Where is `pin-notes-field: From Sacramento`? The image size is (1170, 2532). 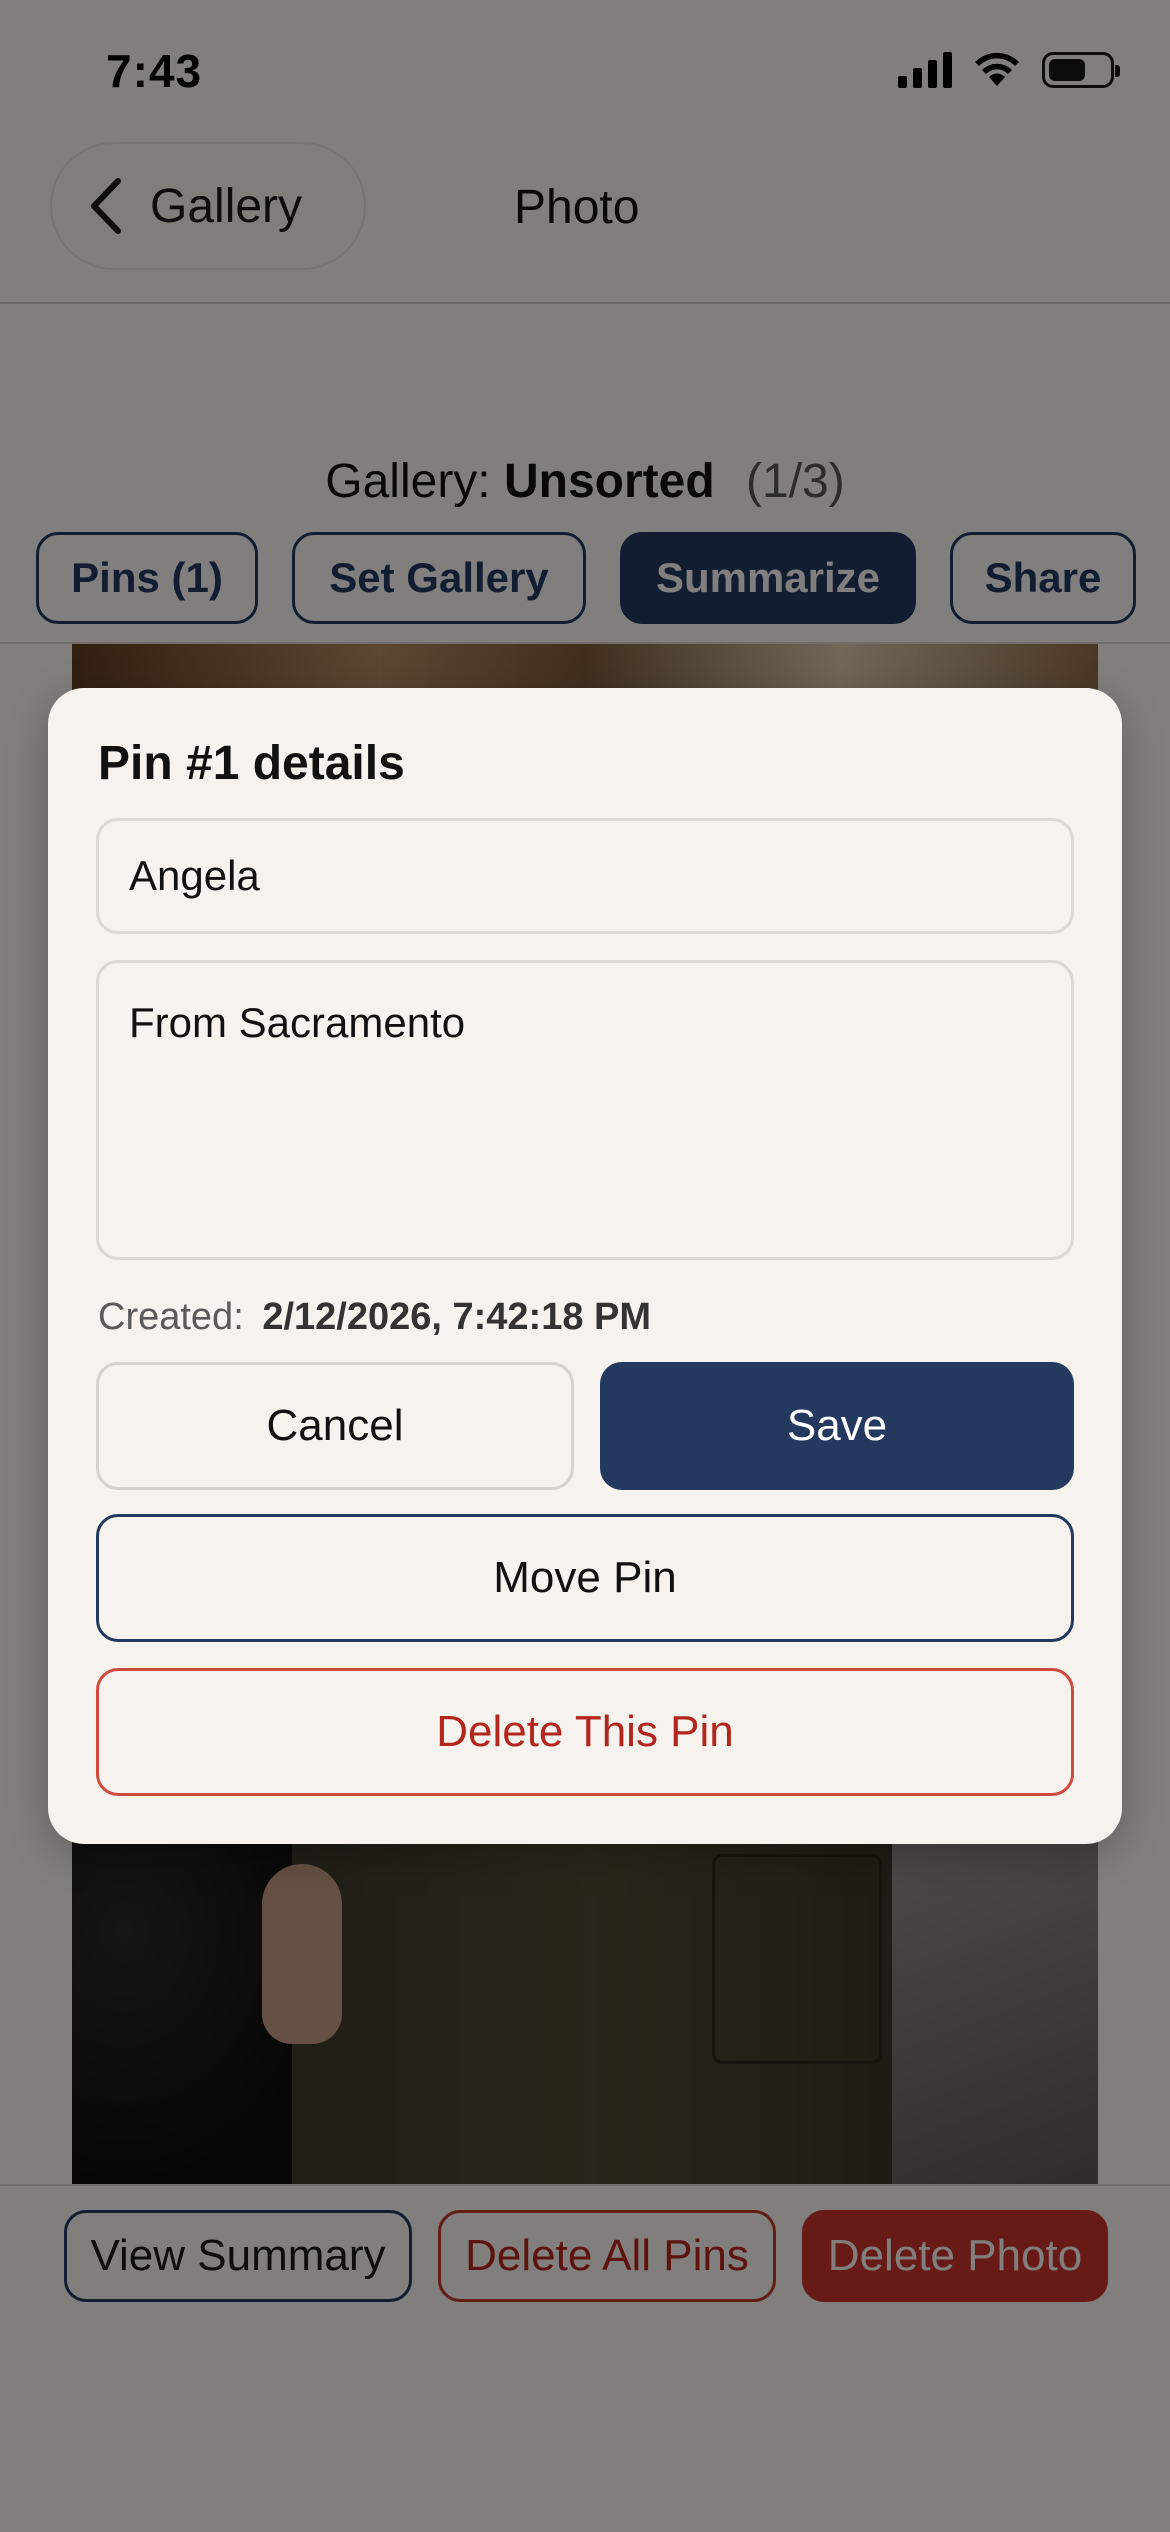
pin-notes-field: From Sacramento is located at coordinates (585, 1110).